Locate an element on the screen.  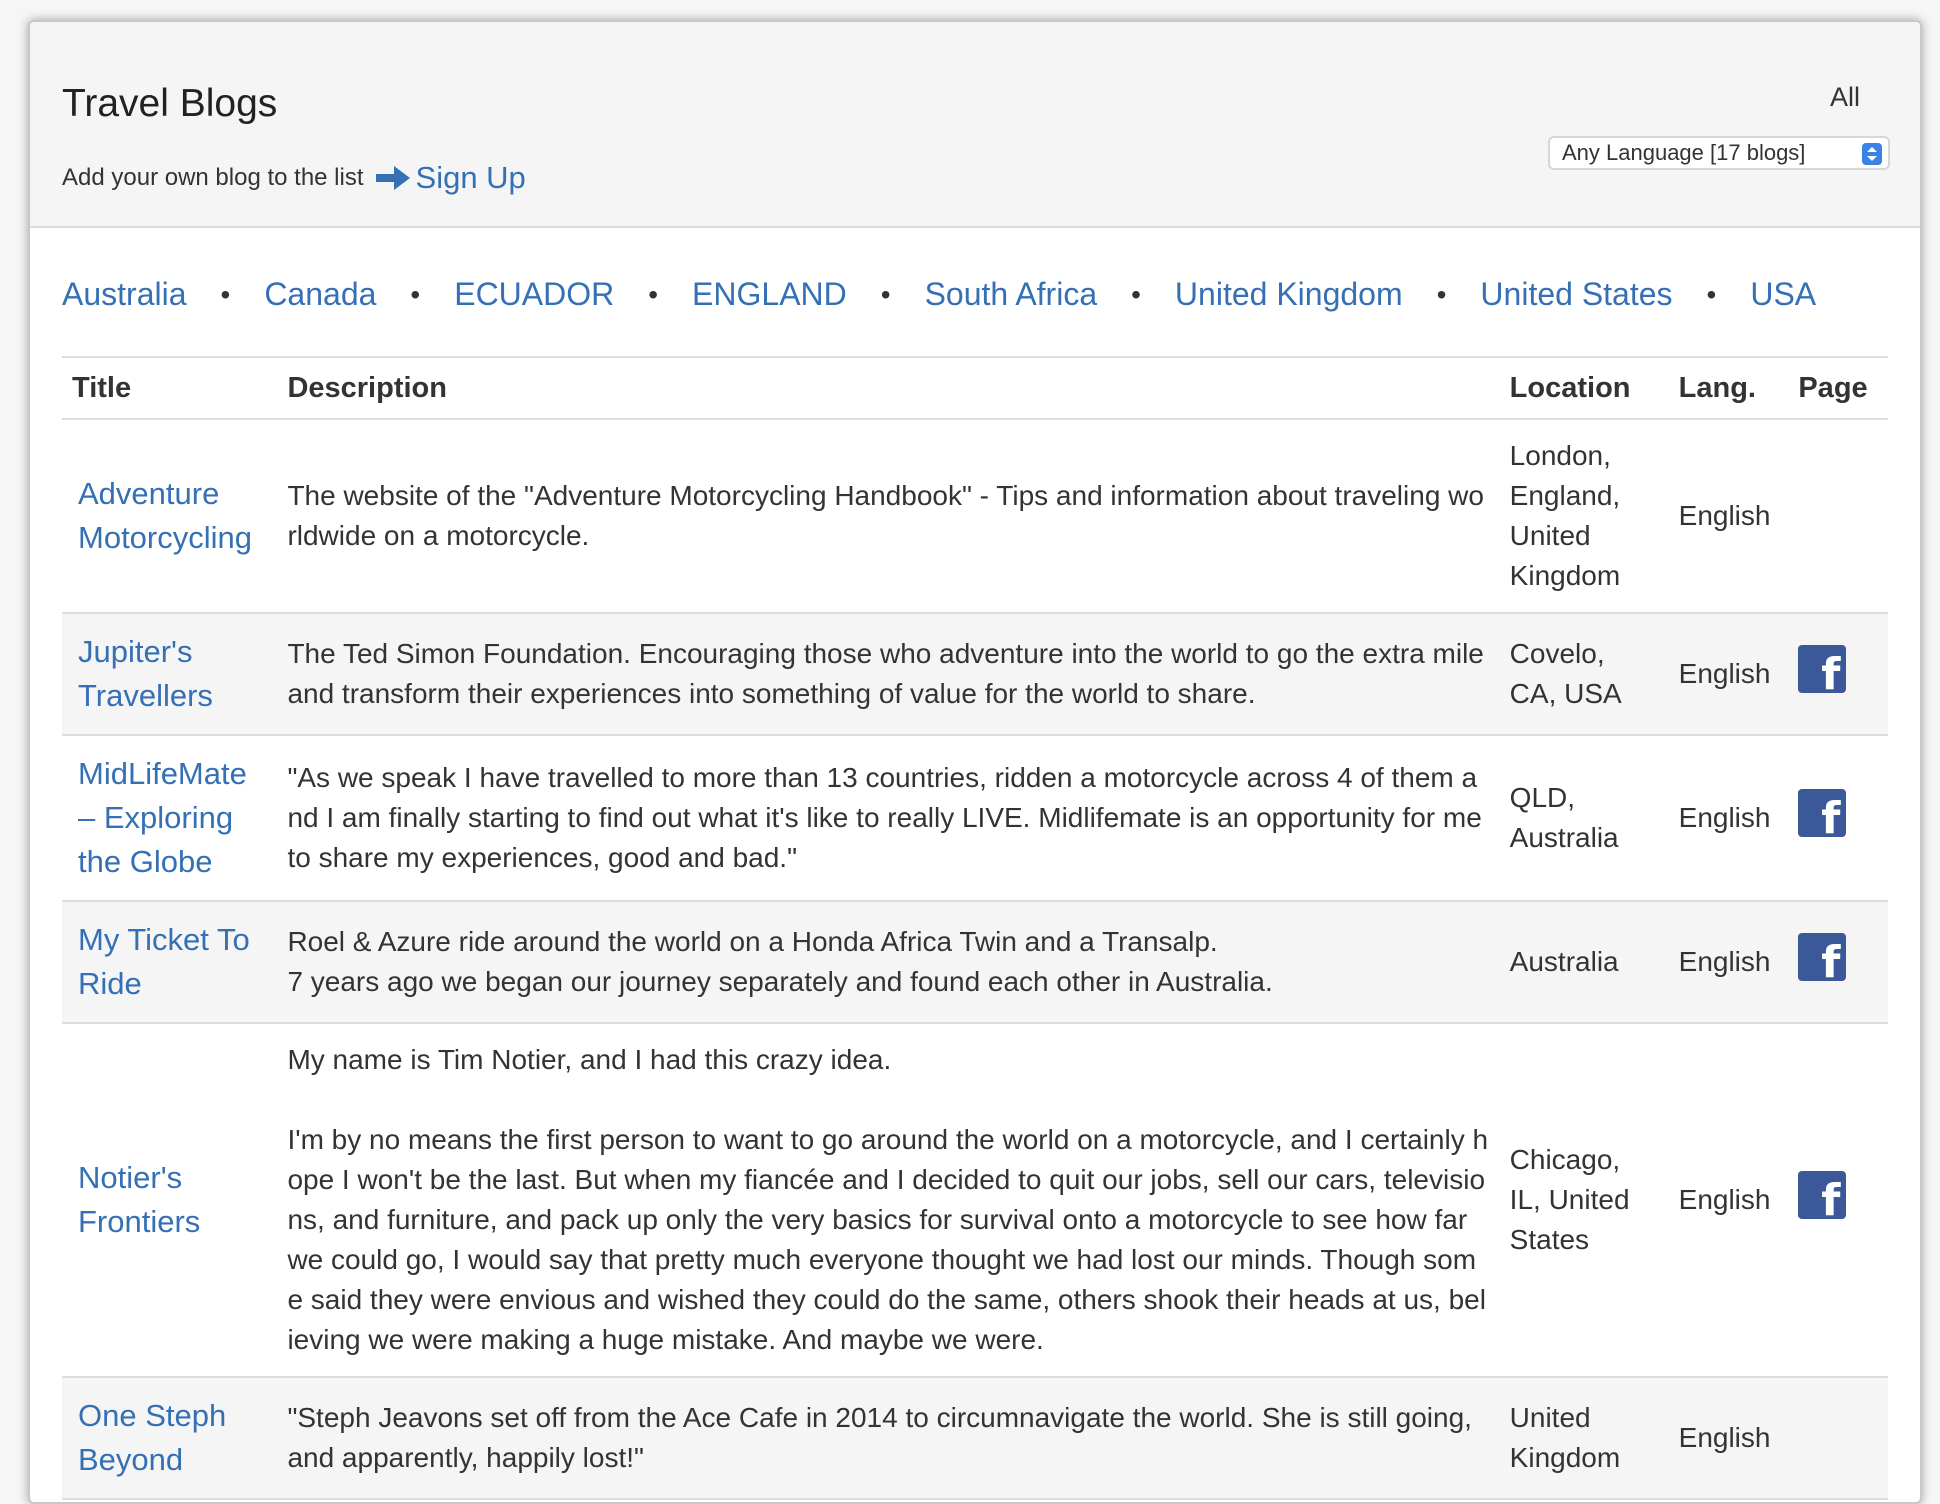
blog-title-link: MidLifeMate – Exploring the Globe is located at coordinates (162, 817).